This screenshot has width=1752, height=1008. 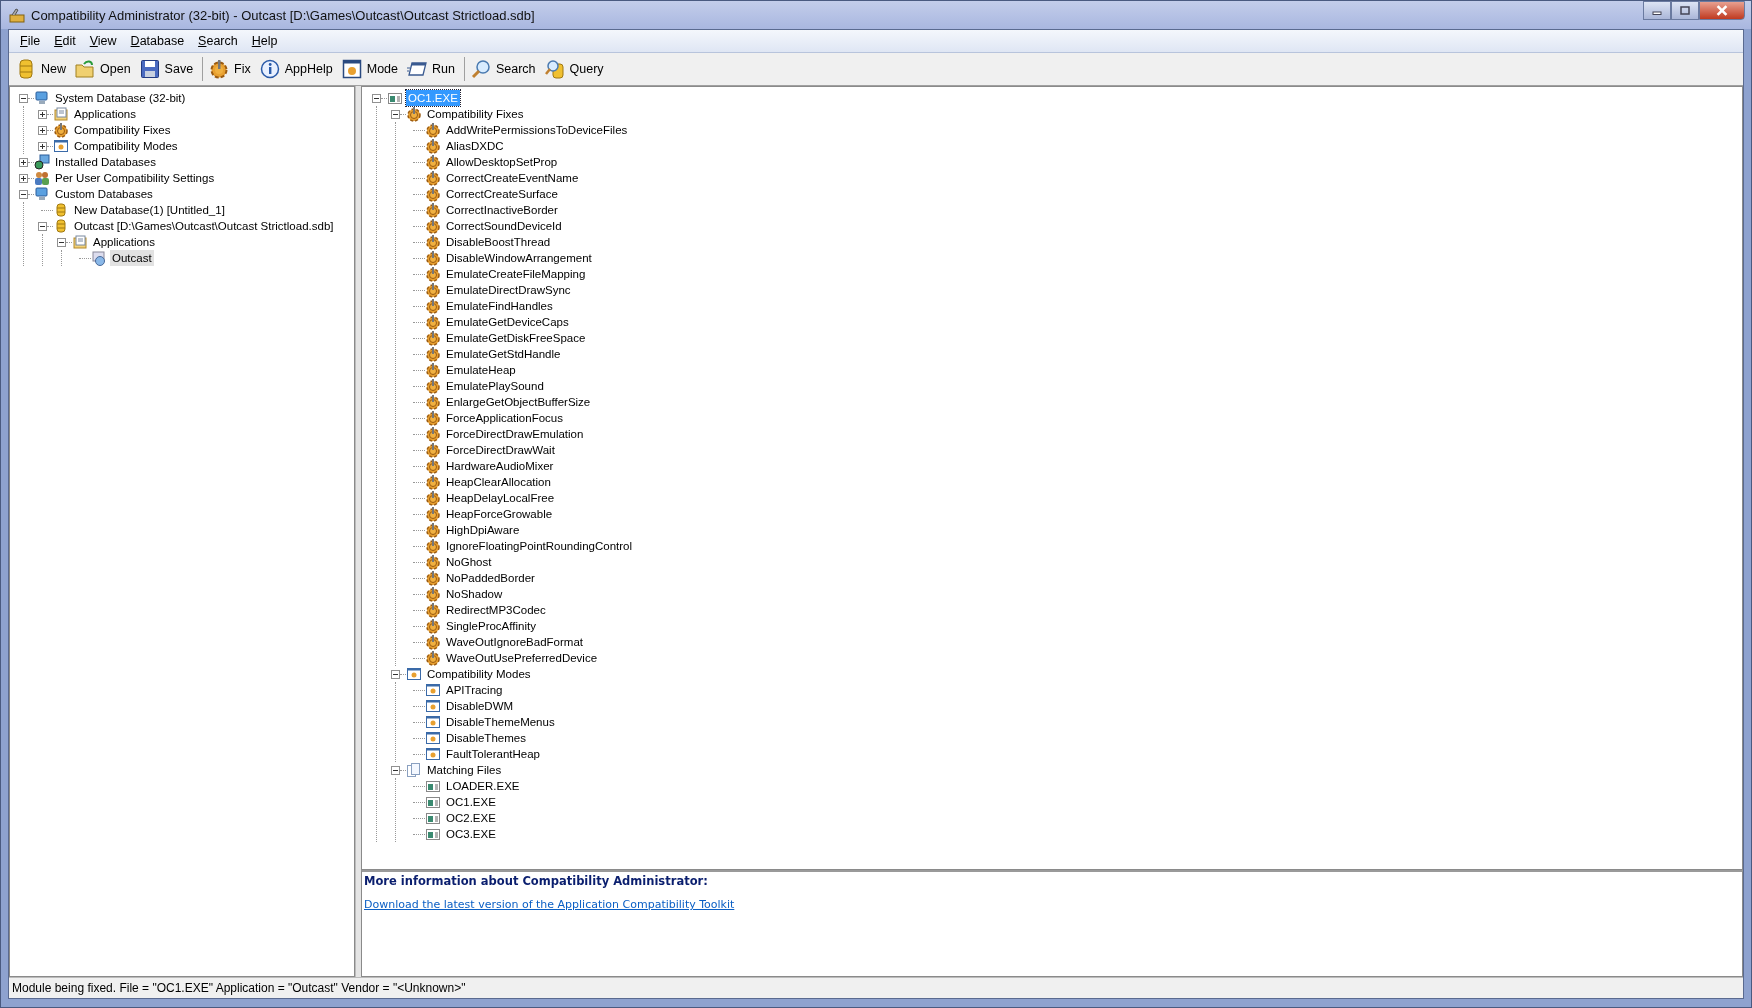 I want to click on toolbar-button: Search, so click(x=504, y=69).